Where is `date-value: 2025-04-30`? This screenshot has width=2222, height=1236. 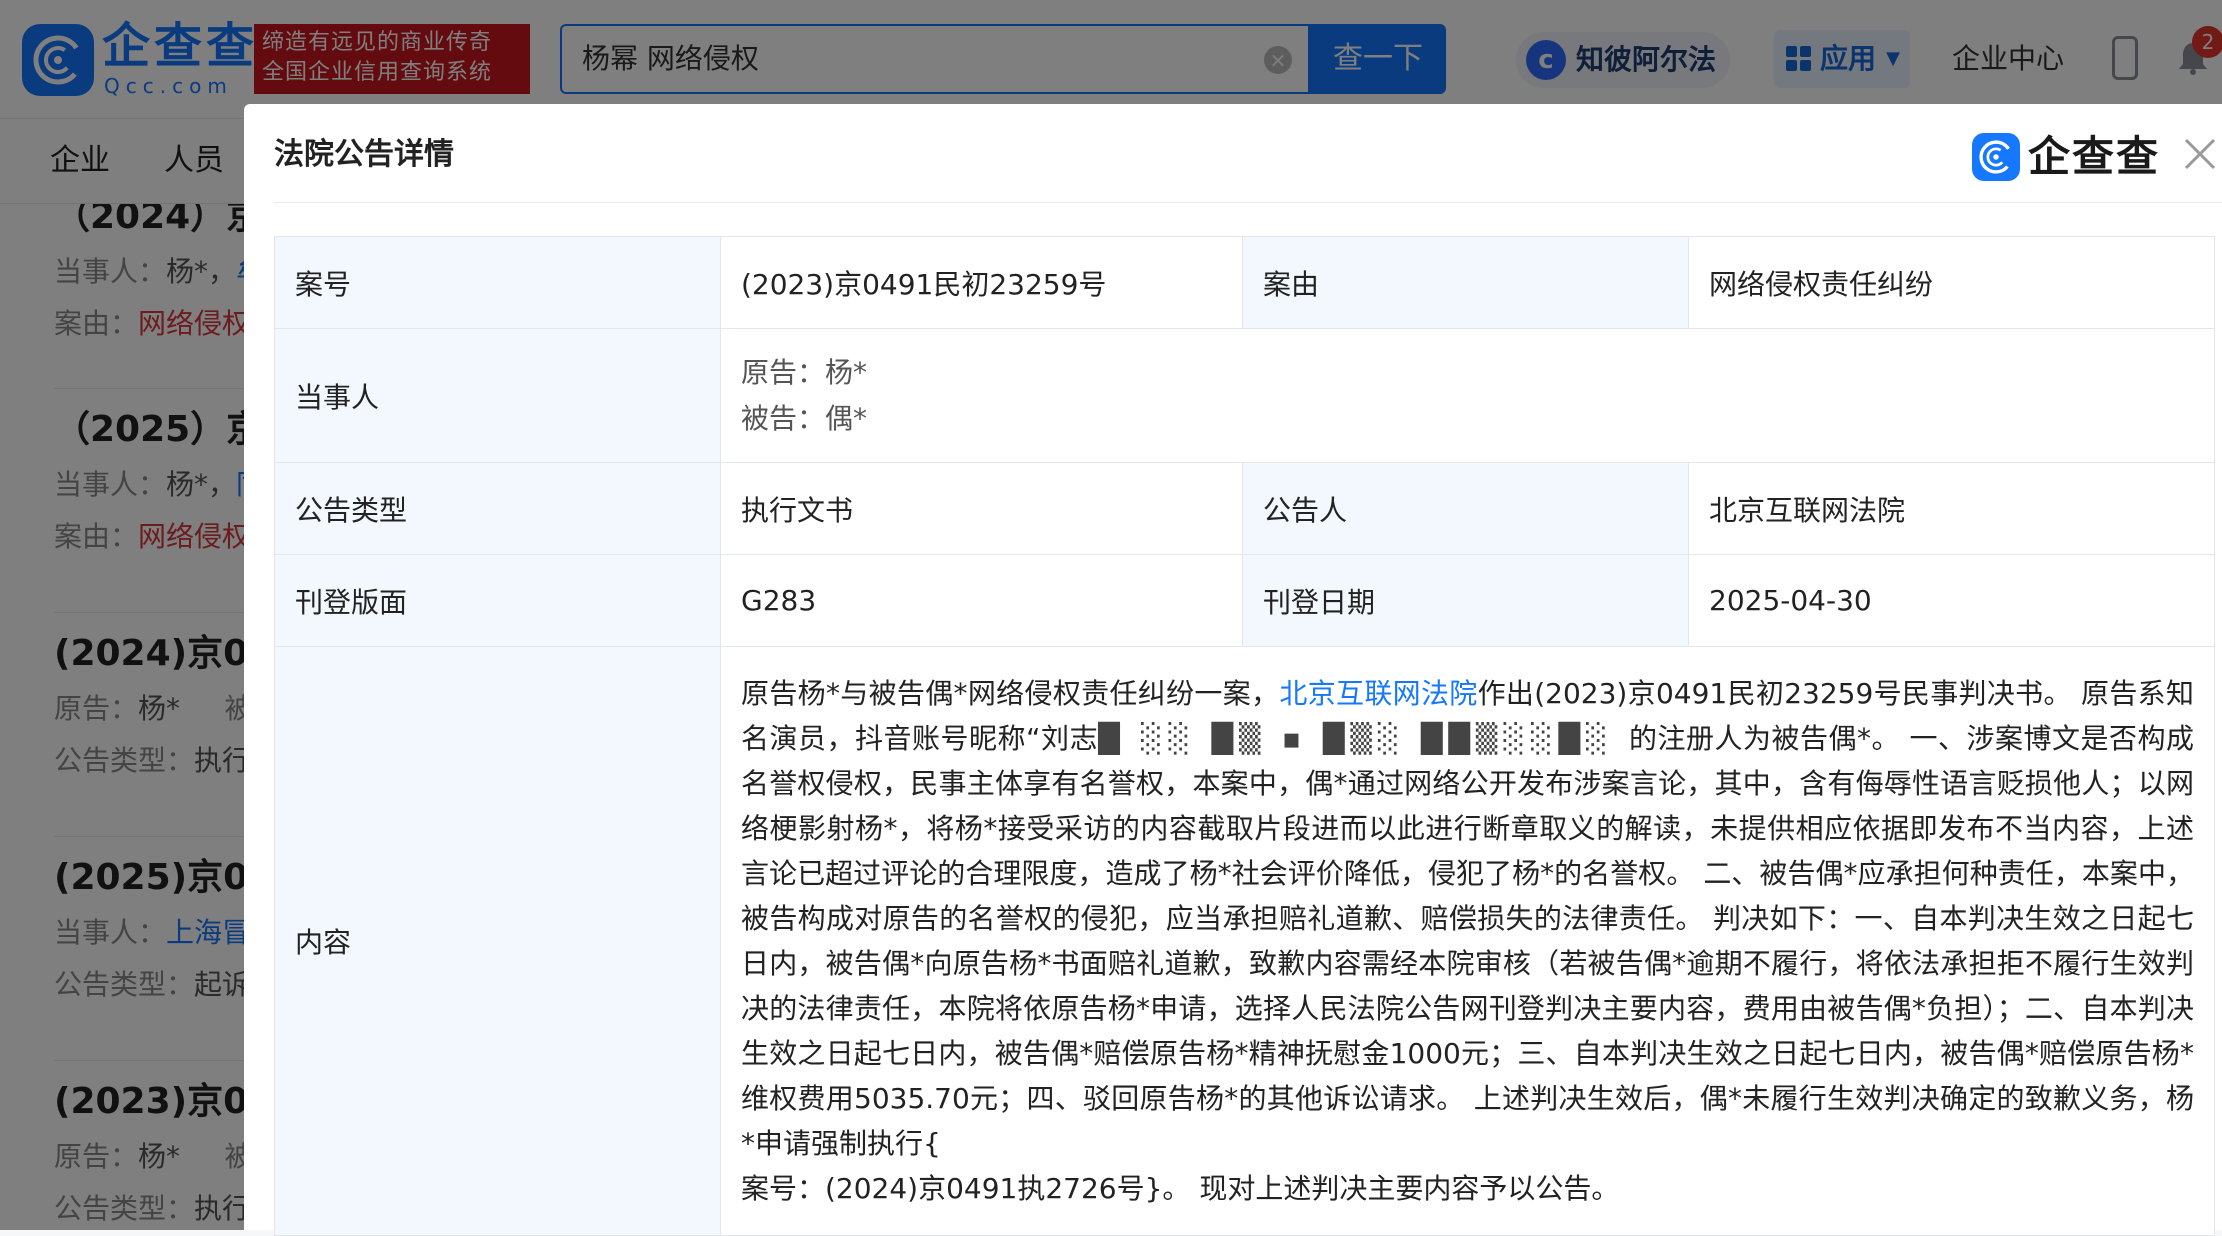 date-value: 2025-04-30 is located at coordinates (1951, 600).